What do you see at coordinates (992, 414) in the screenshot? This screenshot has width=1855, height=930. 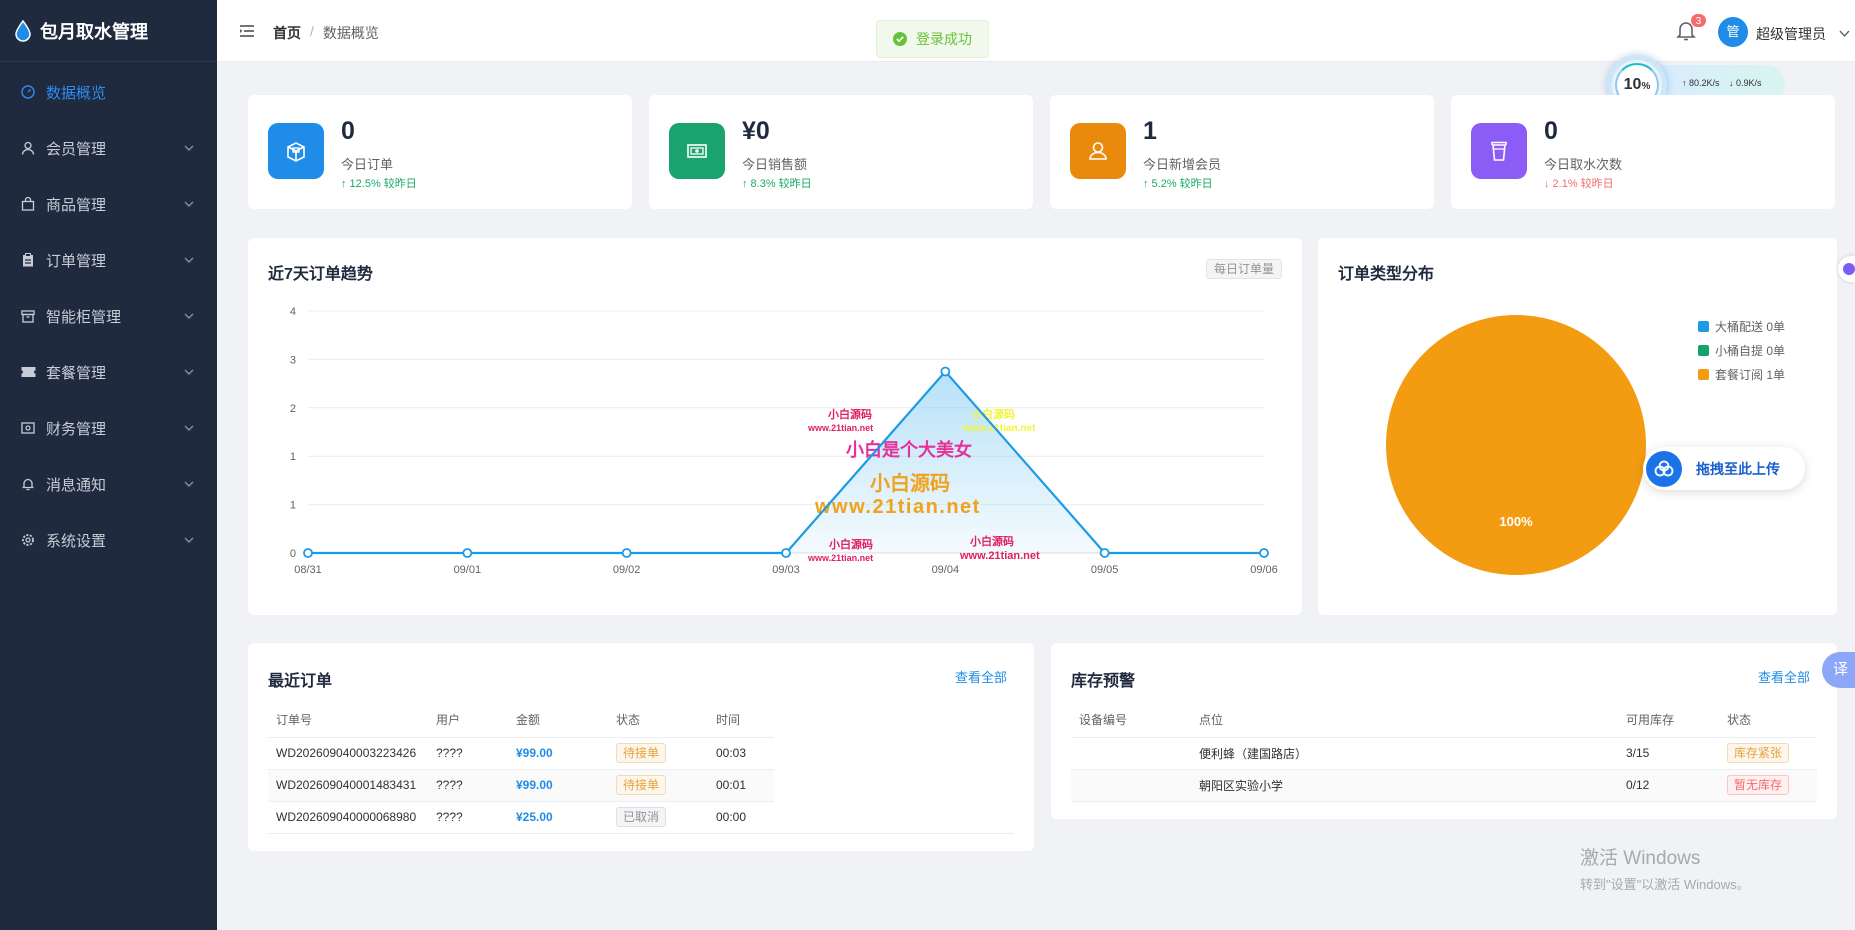 I see `watermark-text-b: 小白源码` at bounding box center [992, 414].